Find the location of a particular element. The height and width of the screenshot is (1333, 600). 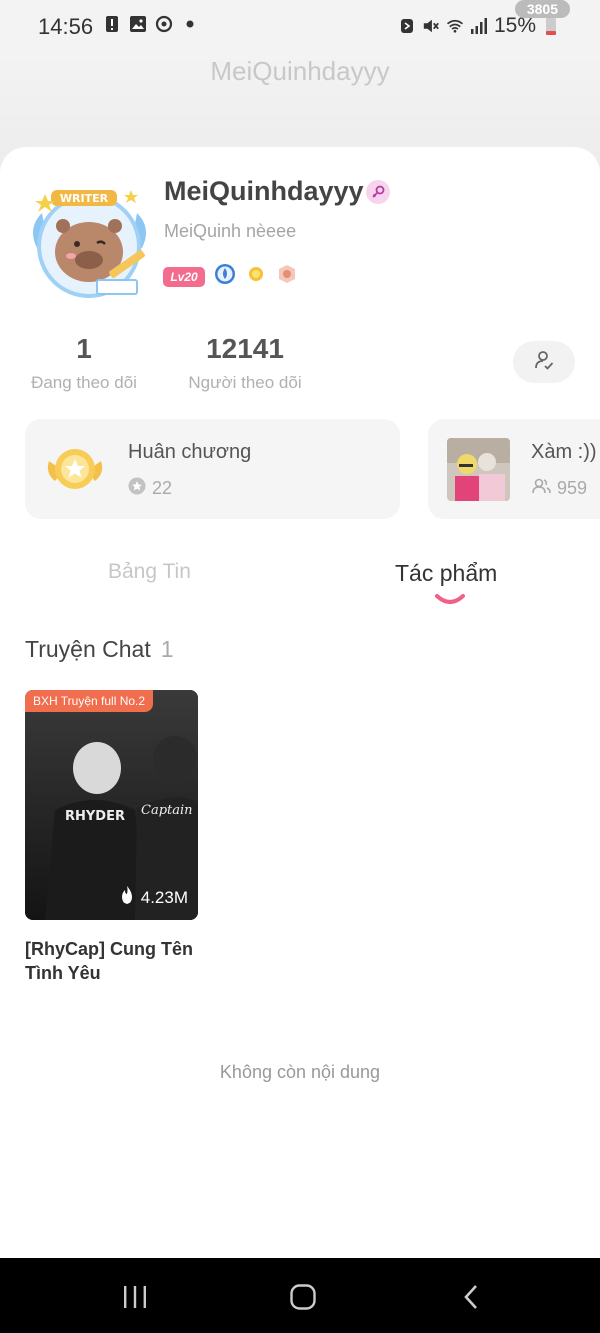

group-card: Xàm :)) 959 is located at coordinates (514, 469).